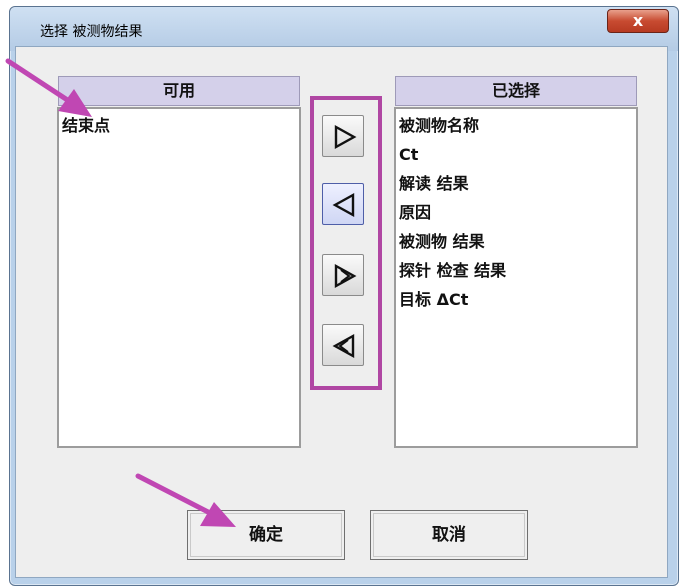 The image size is (681, 587). Describe the element at coordinates (516, 241) in the screenshot. I see `list-item: 被测物 结果` at that location.